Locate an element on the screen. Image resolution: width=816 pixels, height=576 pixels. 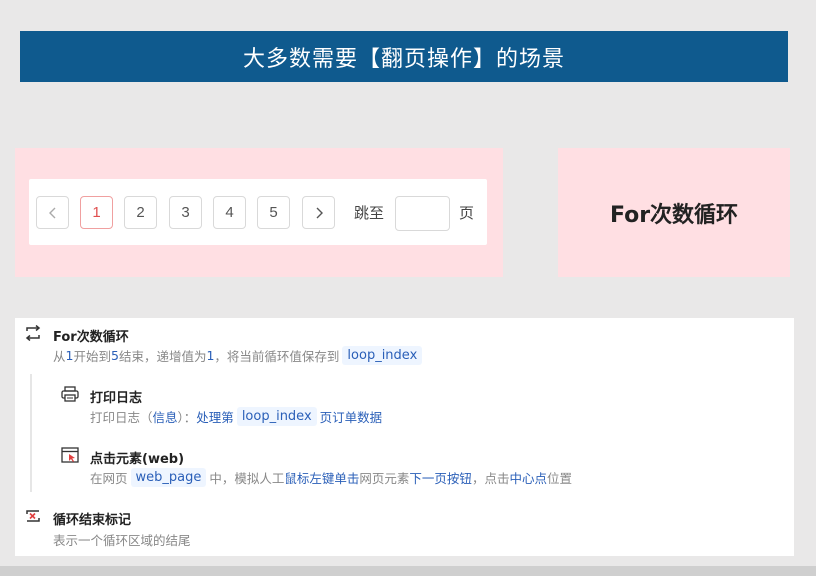
printer-icon is located at coordinates (70, 394).